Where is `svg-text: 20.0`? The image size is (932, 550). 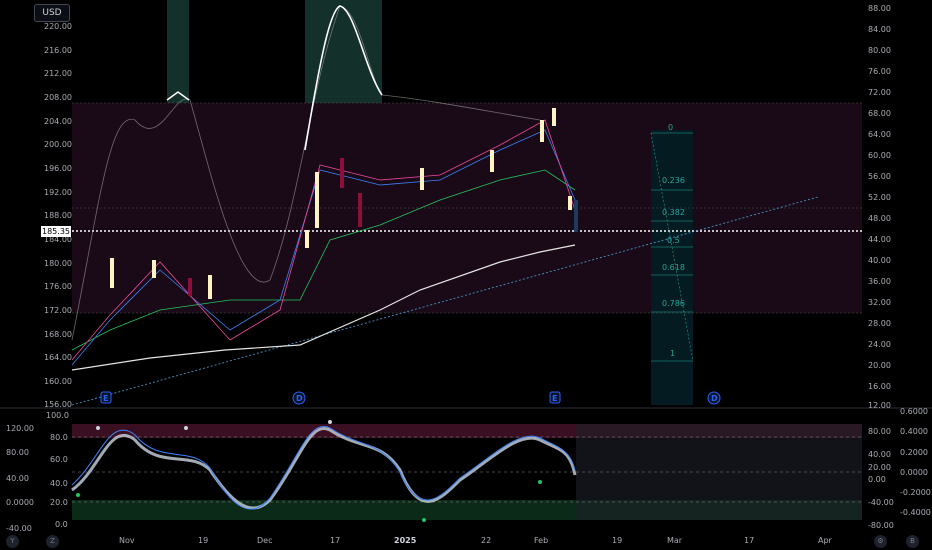
svg-text: 20.0 is located at coordinates (59, 502).